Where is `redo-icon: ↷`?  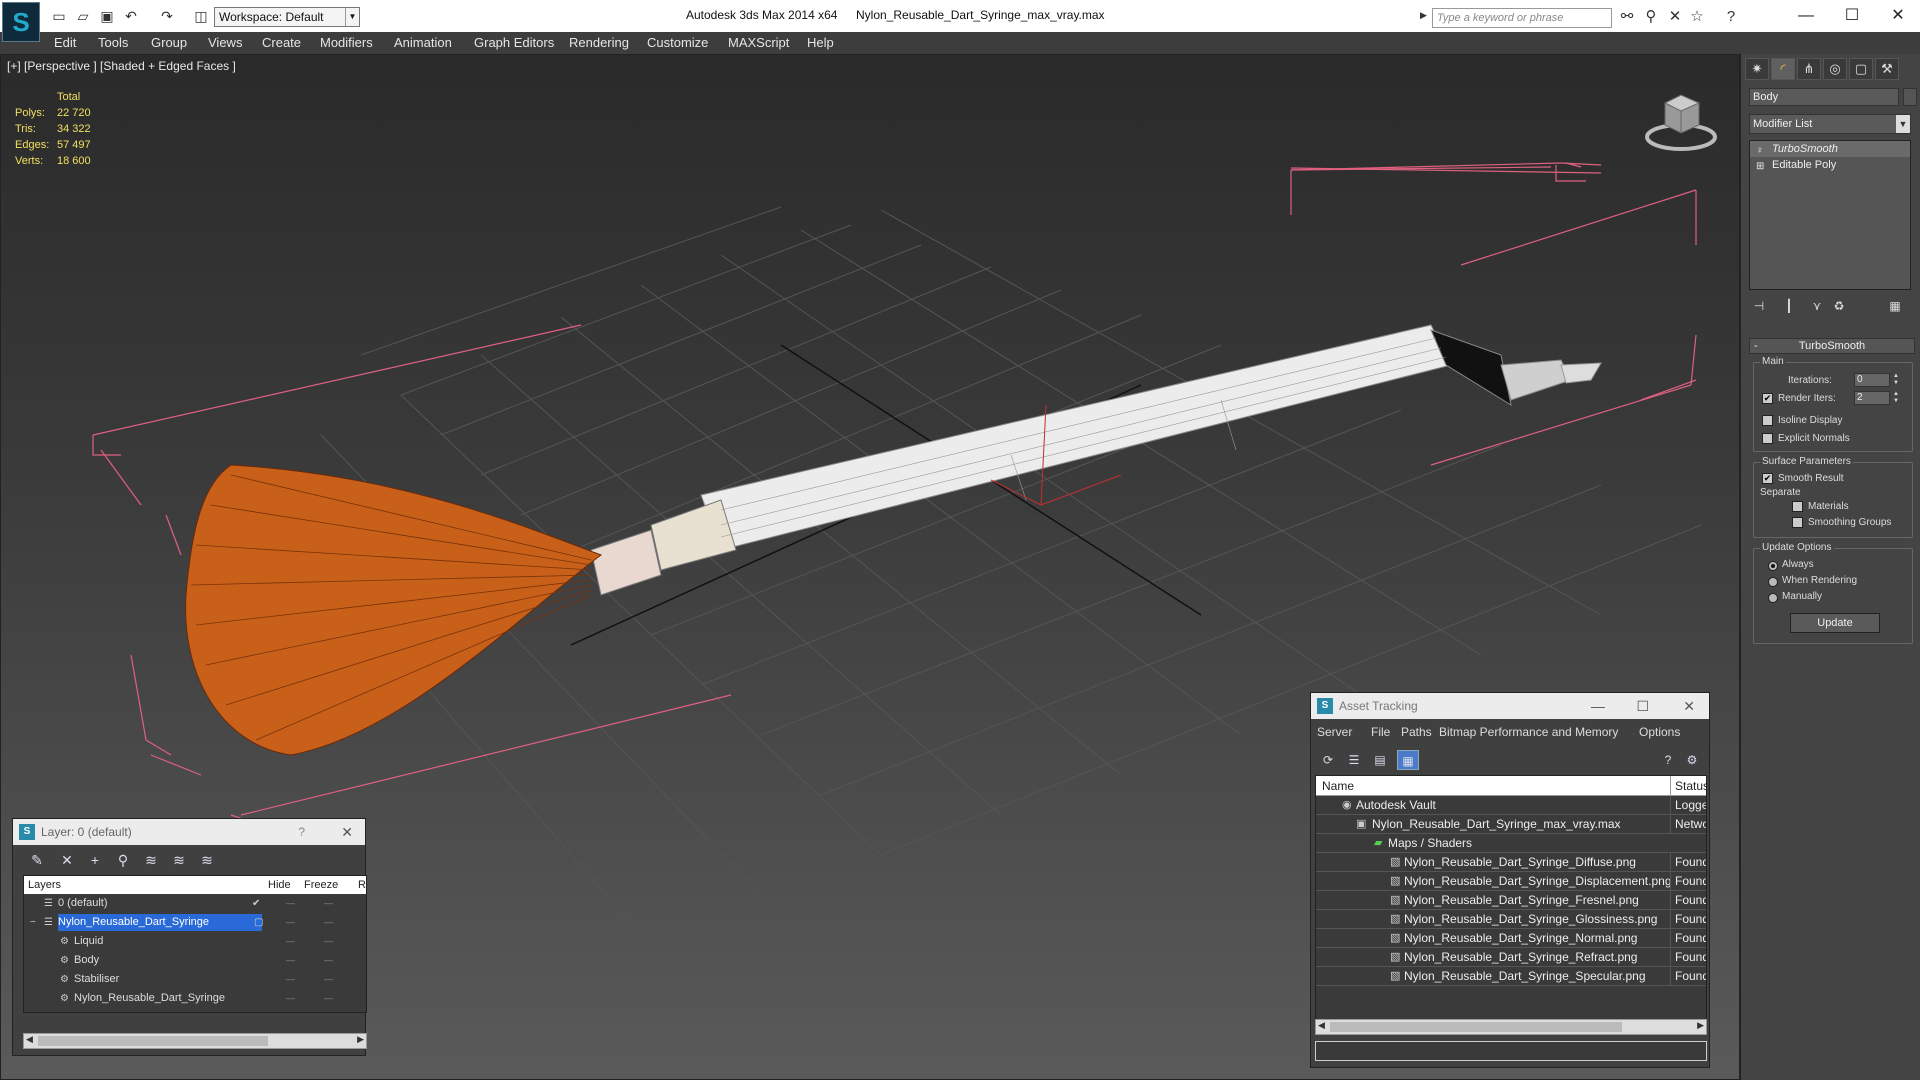 redo-icon: ↷ is located at coordinates (167, 16).